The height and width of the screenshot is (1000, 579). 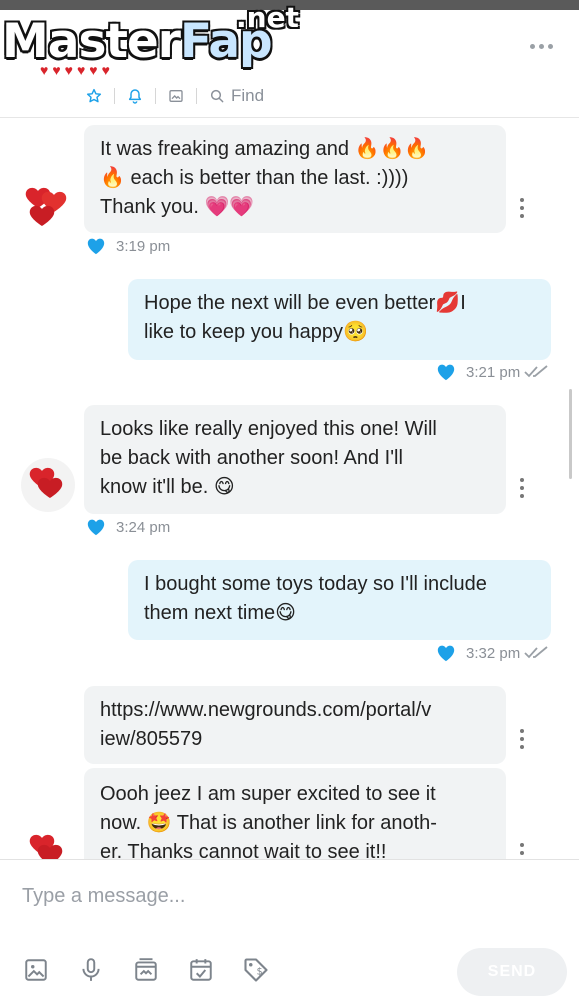 I want to click on send-button: SEND, so click(x=512, y=972).